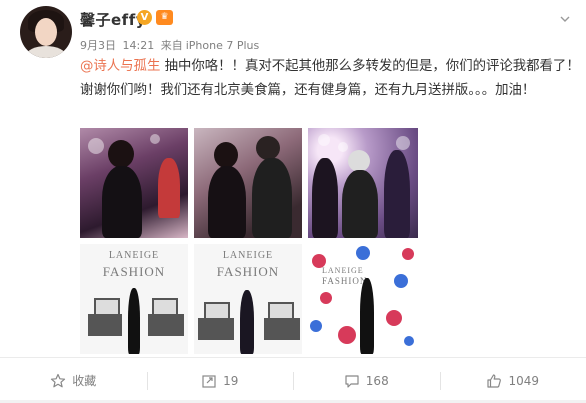 This screenshot has height=403, width=586. I want to click on gallery-photo-6: LANEIGE FASHION, so click(363, 299).